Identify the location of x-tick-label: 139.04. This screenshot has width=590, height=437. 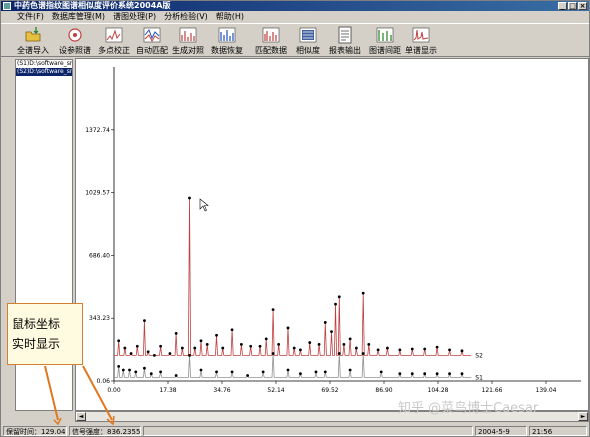
(546, 390).